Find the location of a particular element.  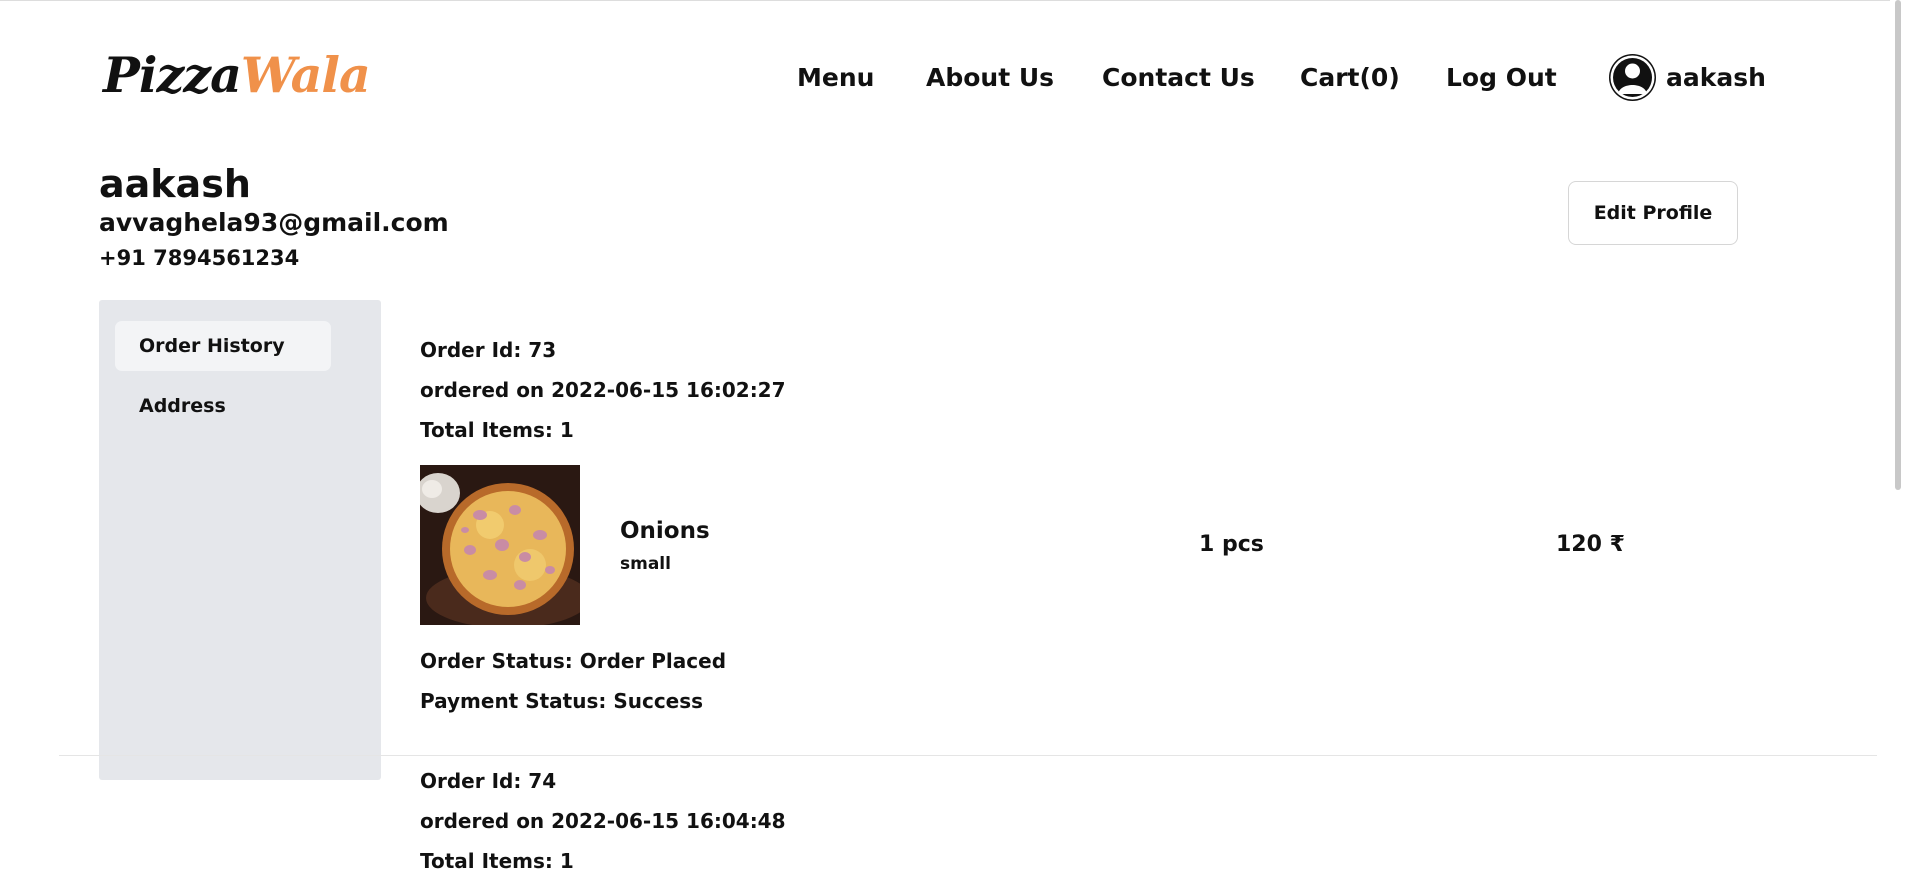

top-border is located at coordinates (952, 0).